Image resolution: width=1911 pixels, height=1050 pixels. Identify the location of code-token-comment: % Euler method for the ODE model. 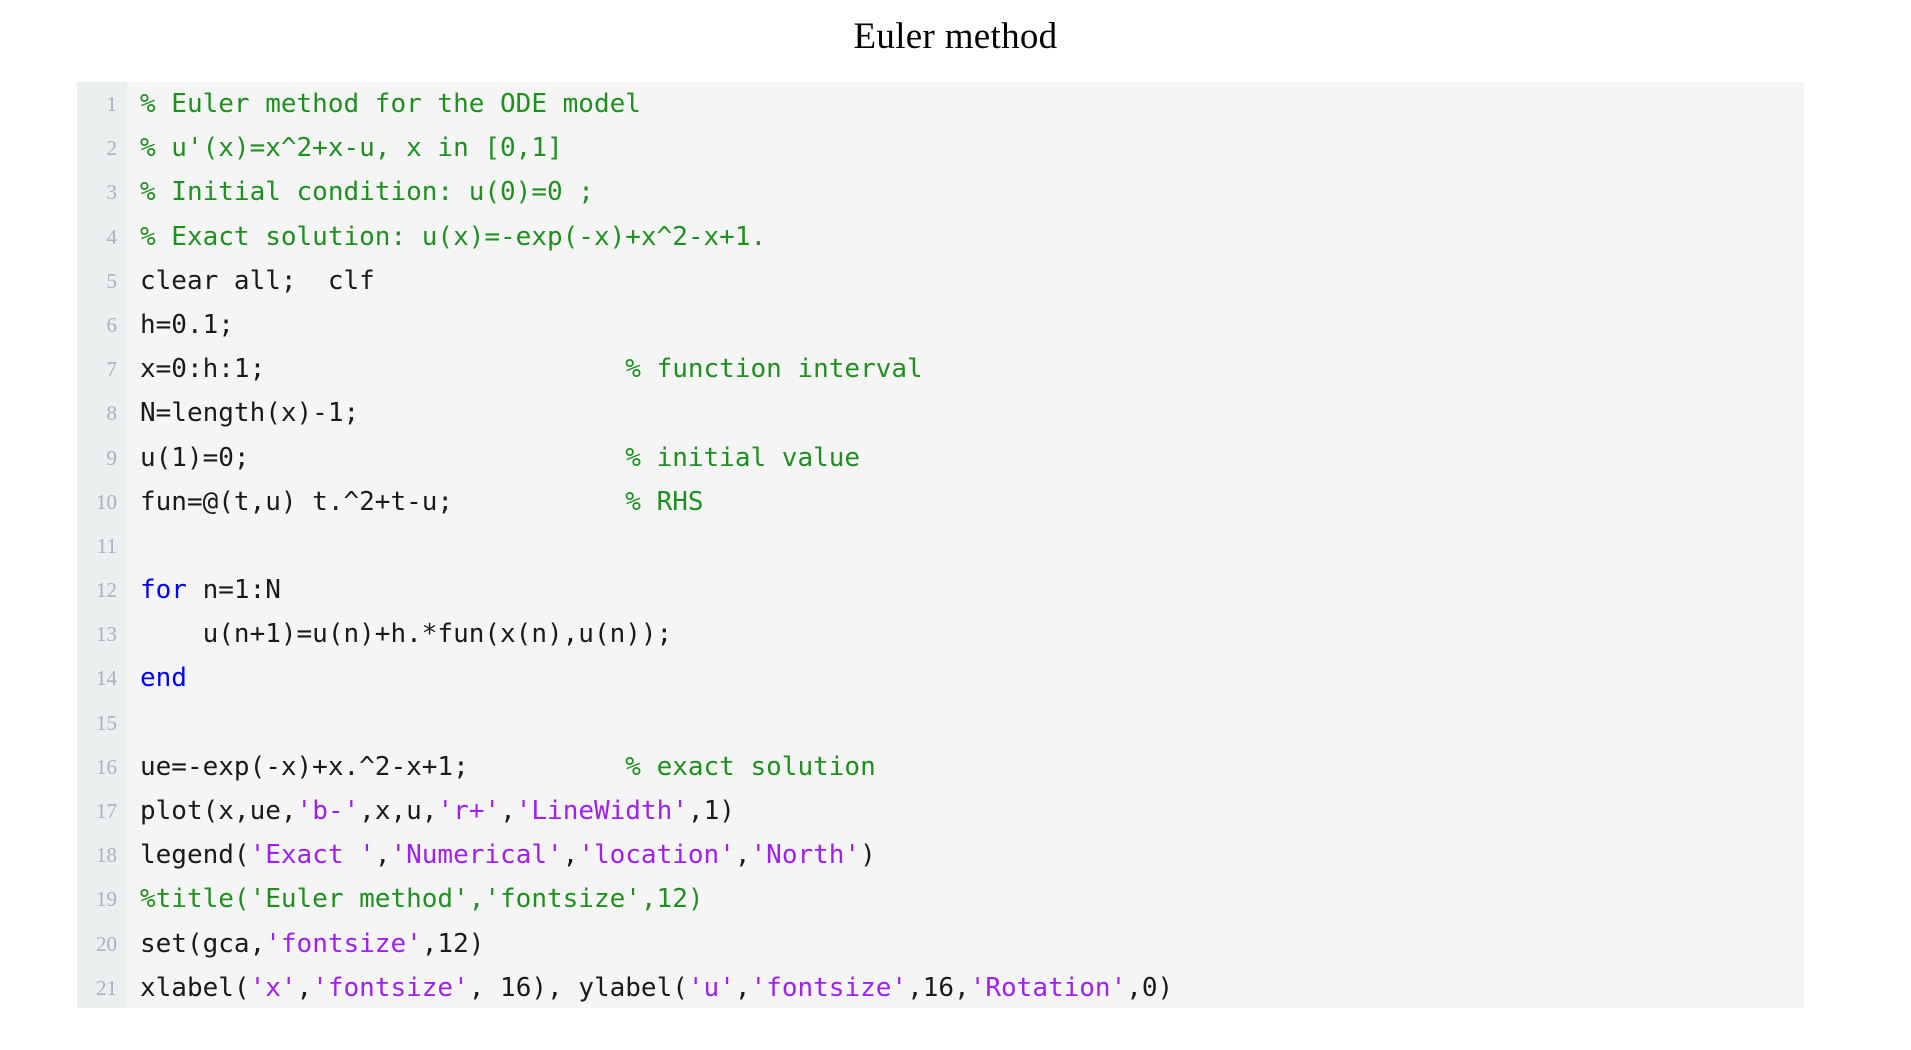
(390, 104).